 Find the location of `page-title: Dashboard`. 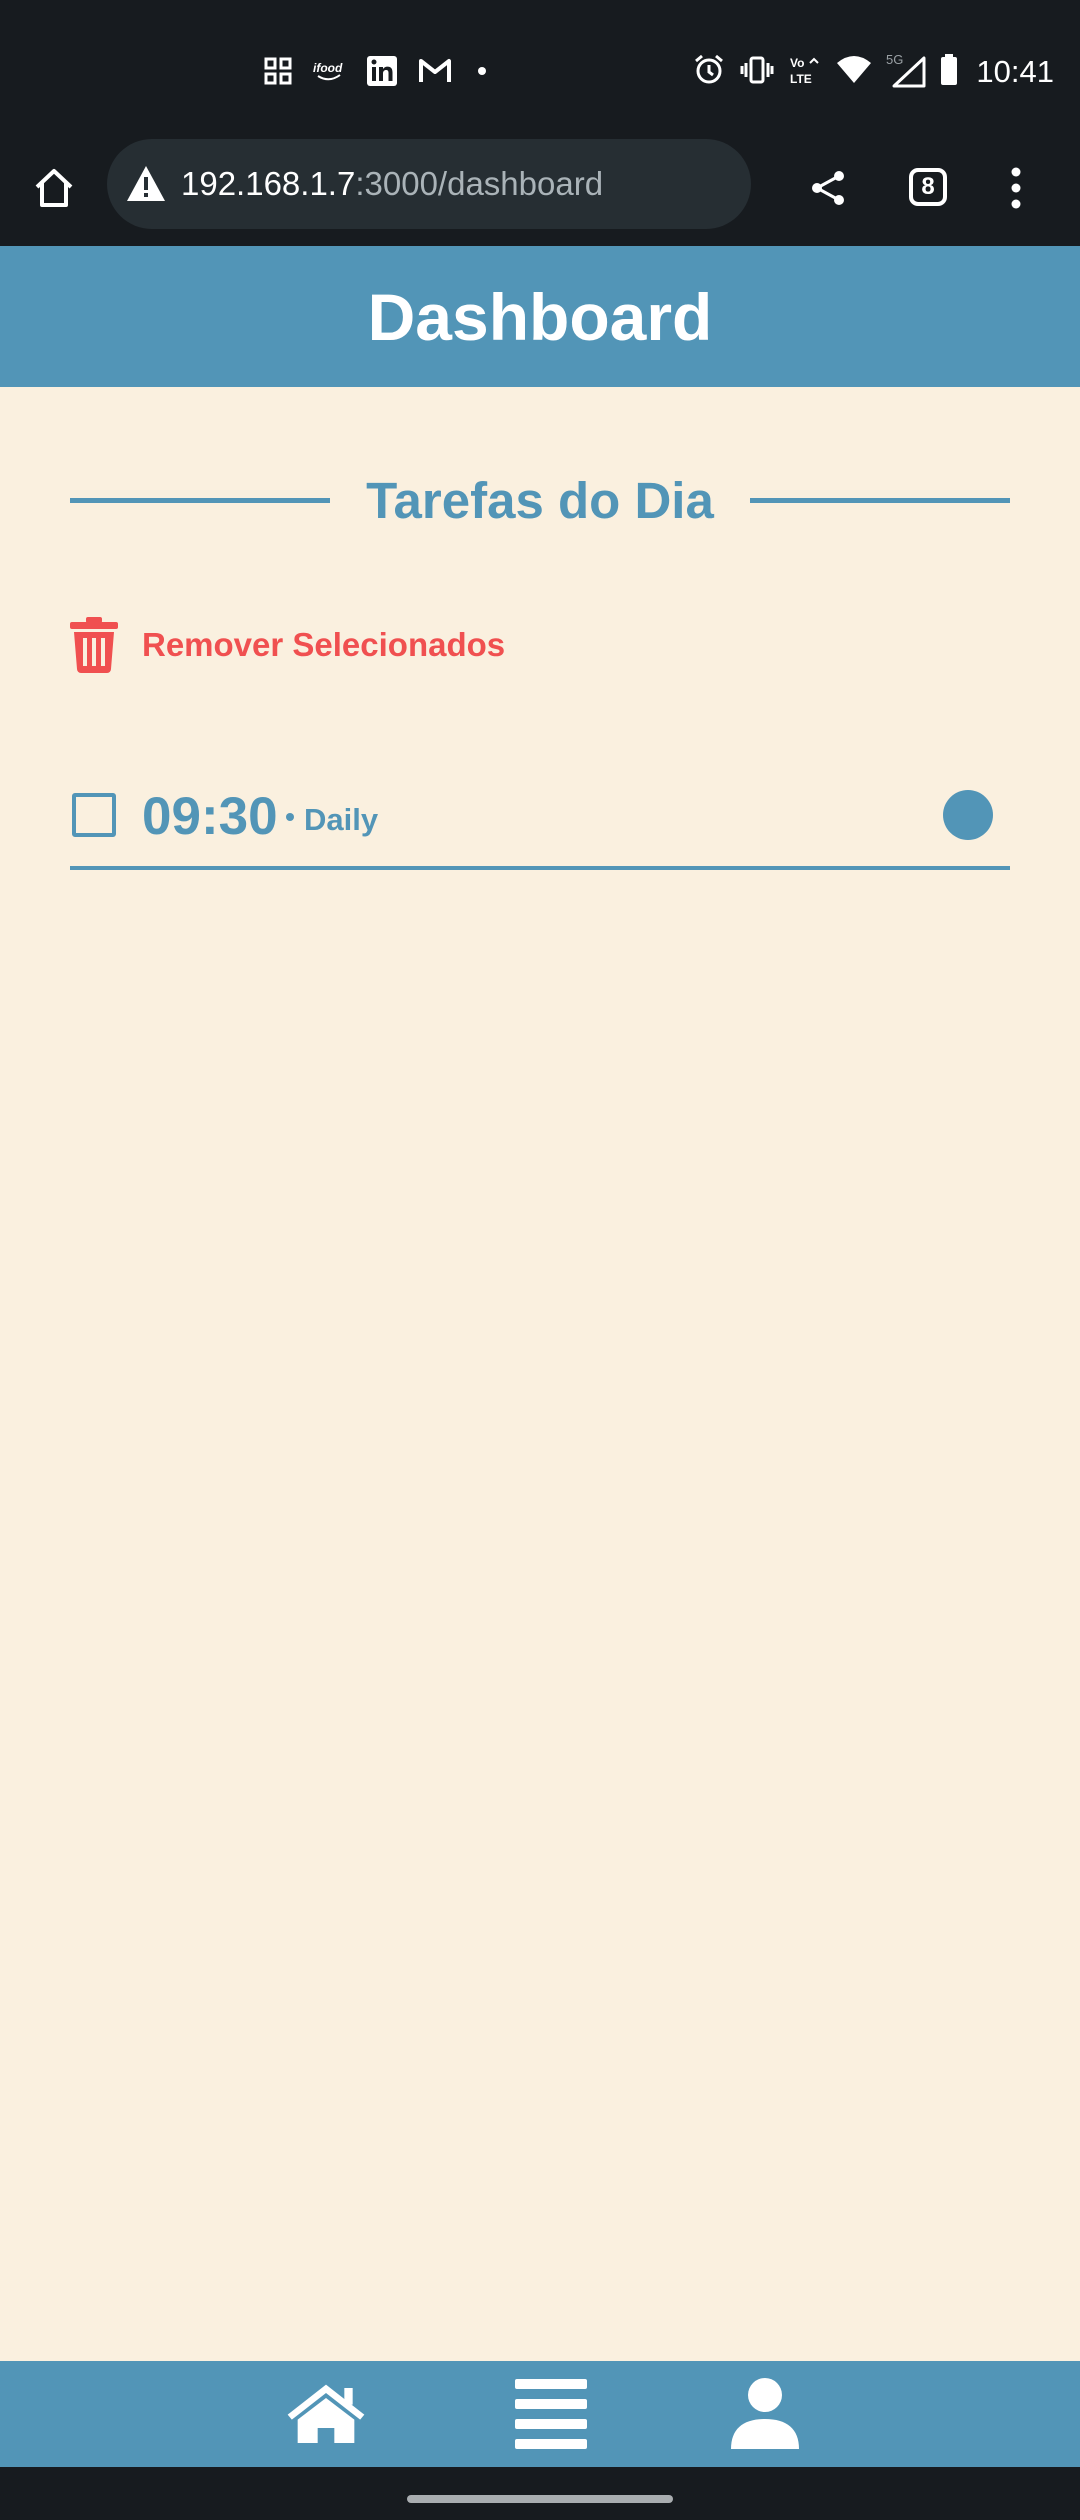

page-title: Dashboard is located at coordinates (540, 316).